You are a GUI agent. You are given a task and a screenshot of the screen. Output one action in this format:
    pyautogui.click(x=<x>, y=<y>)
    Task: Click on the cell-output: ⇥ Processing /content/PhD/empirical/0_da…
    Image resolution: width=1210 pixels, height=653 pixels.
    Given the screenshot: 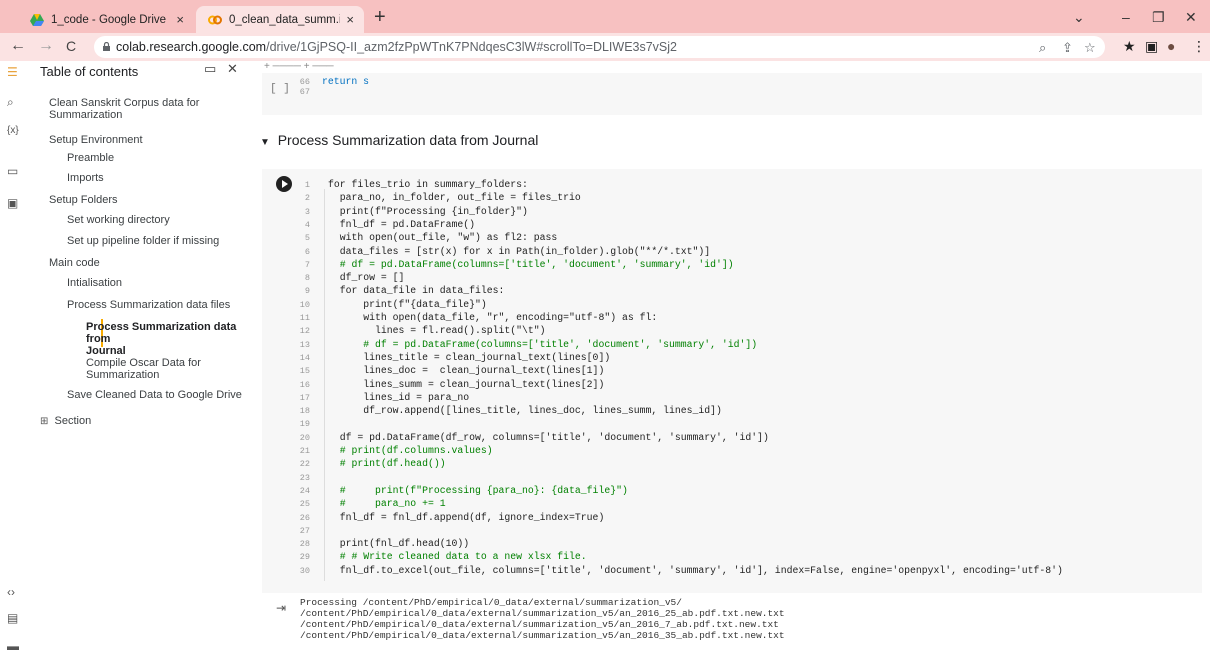 What is the action you would take?
    pyautogui.click(x=732, y=624)
    